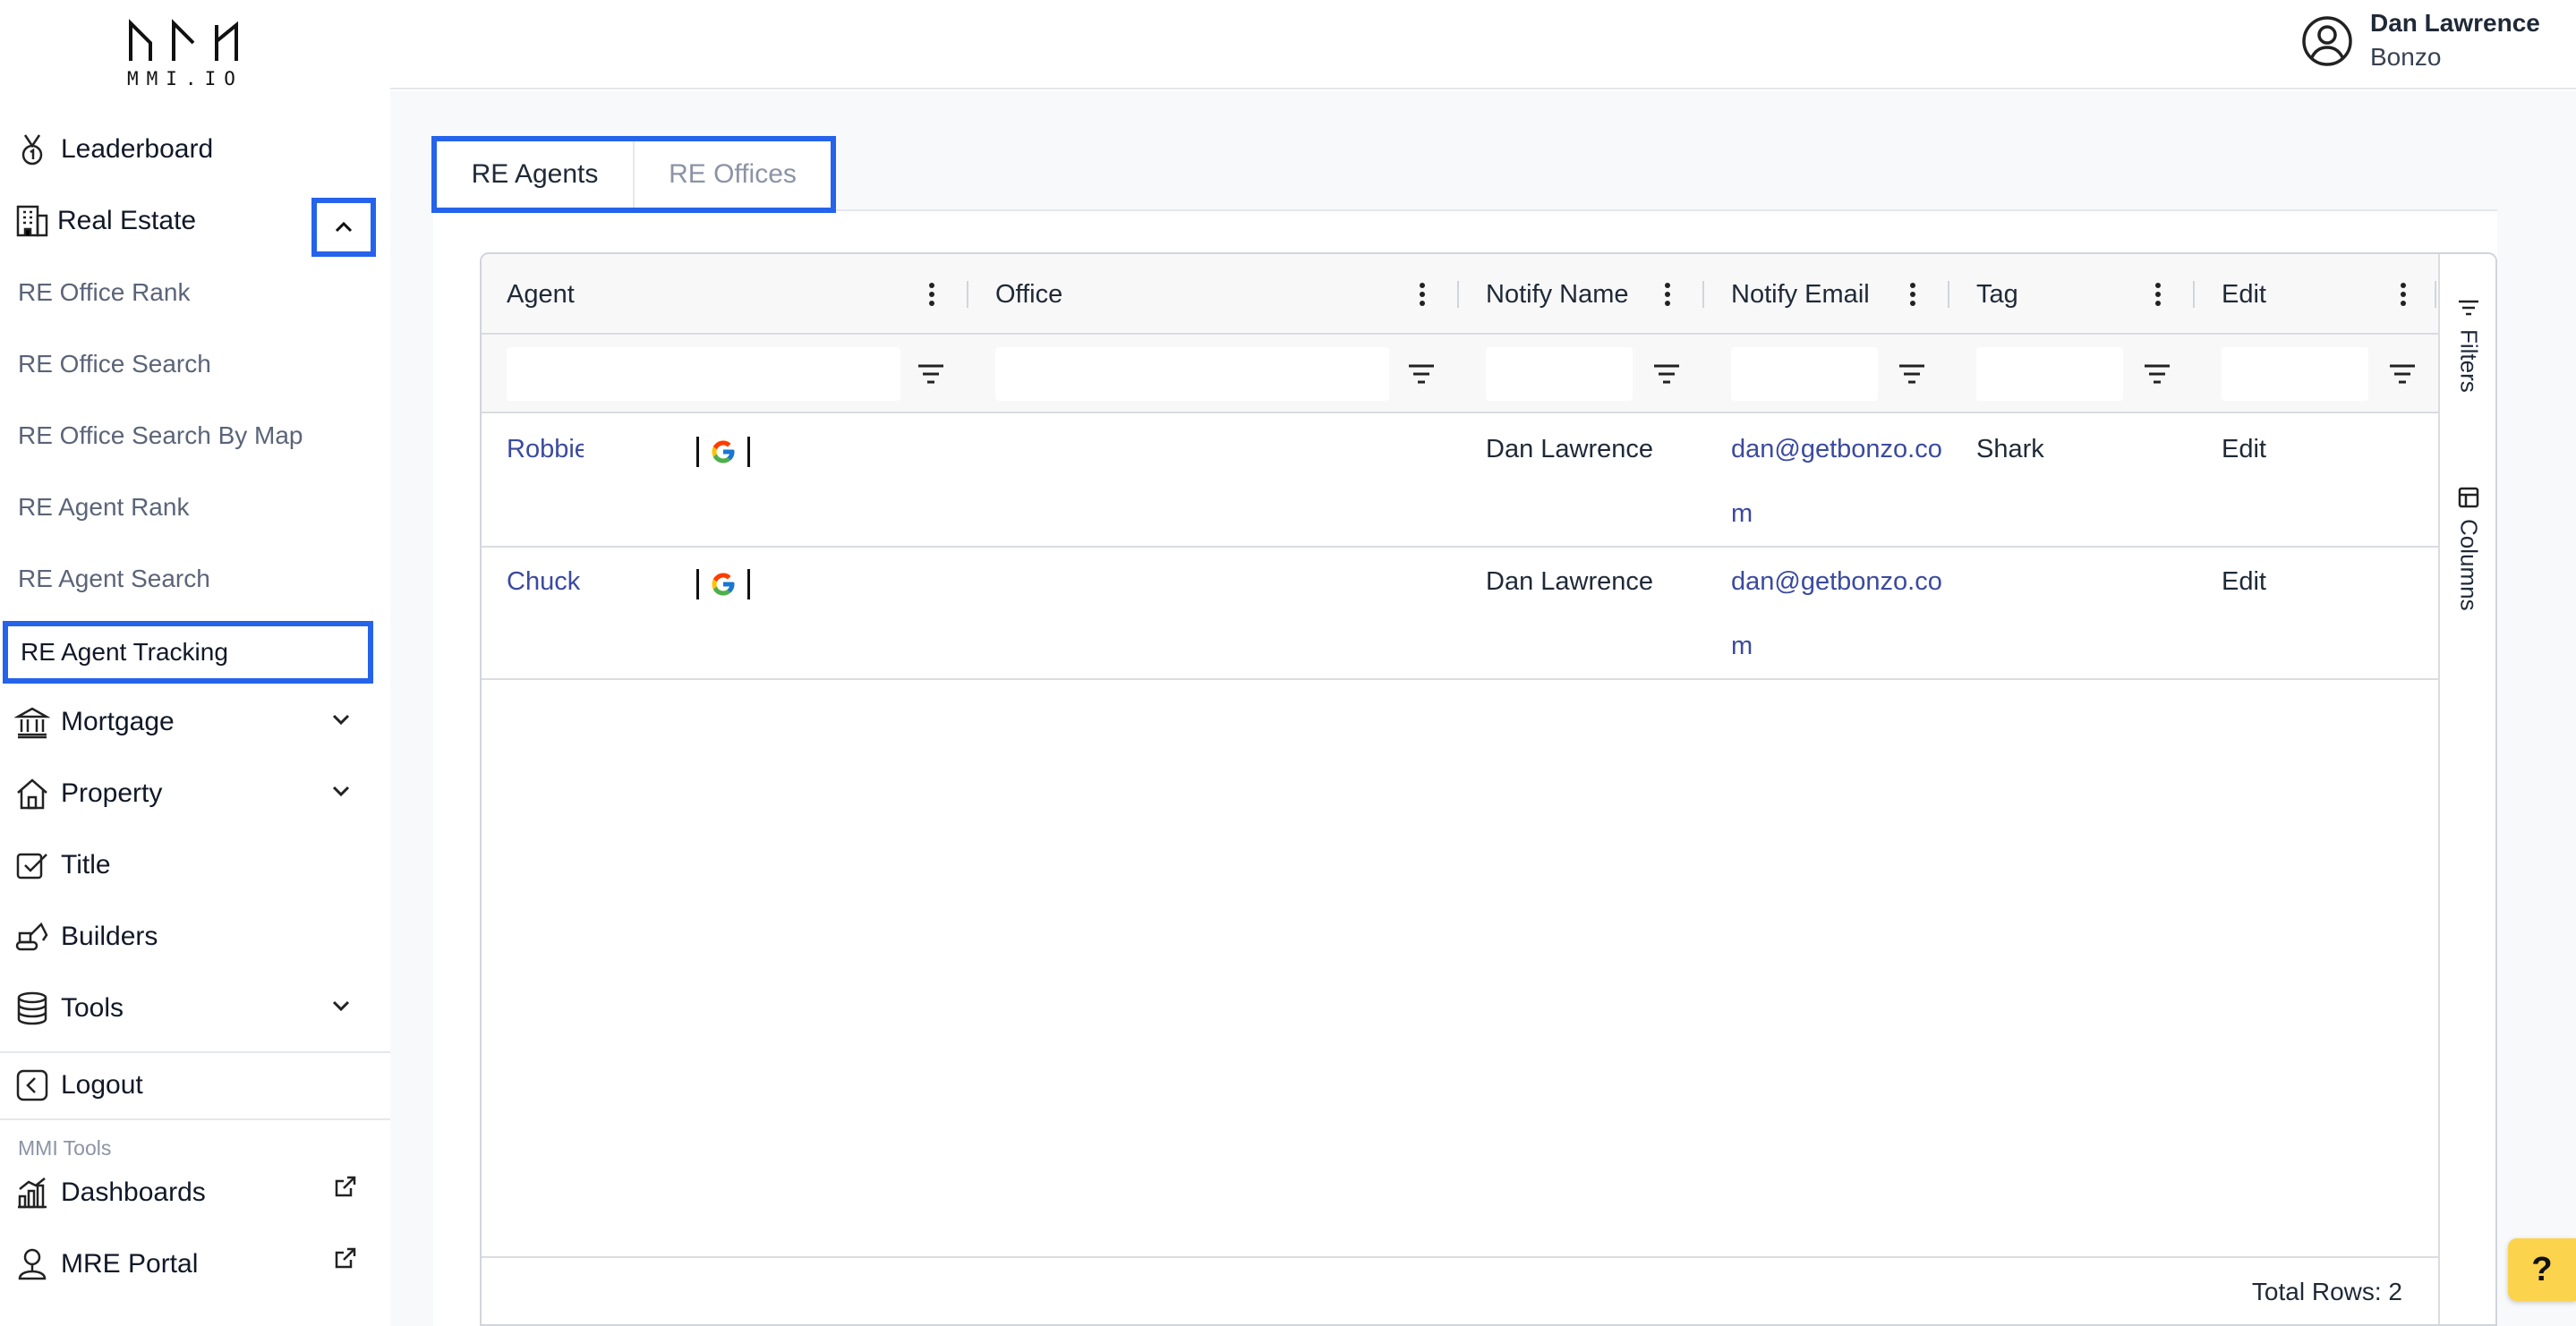 This screenshot has height=1326, width=2576. What do you see at coordinates (2244, 294) in the screenshot?
I see `col-header-edit: Edit` at bounding box center [2244, 294].